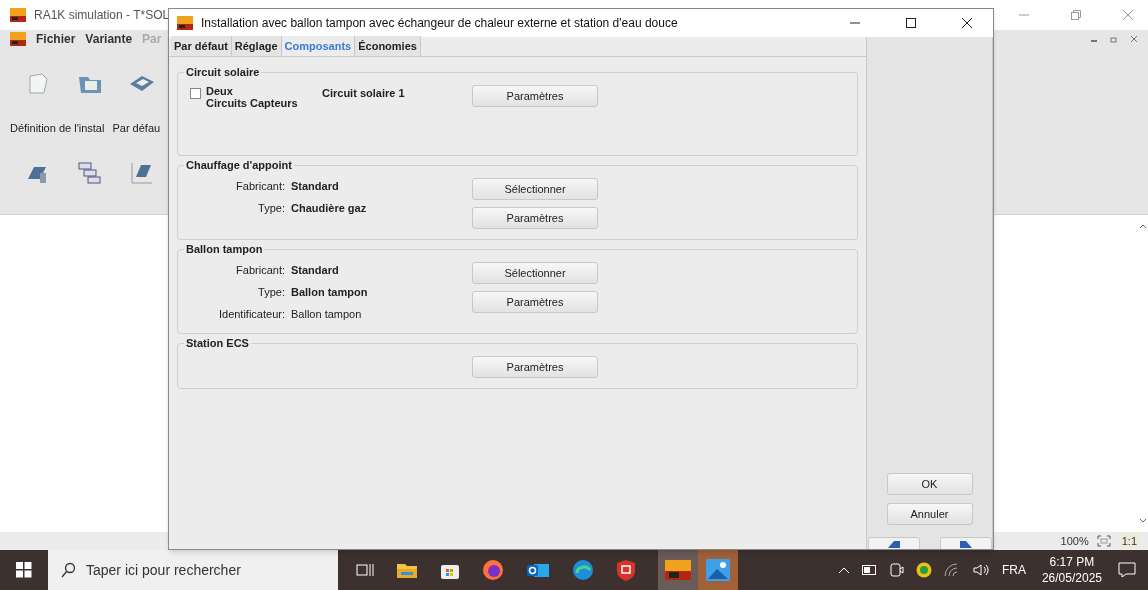 This screenshot has height=590, width=1148. What do you see at coordinates (1103, 541) in the screenshot?
I see `fit-to-window-icon` at bounding box center [1103, 541].